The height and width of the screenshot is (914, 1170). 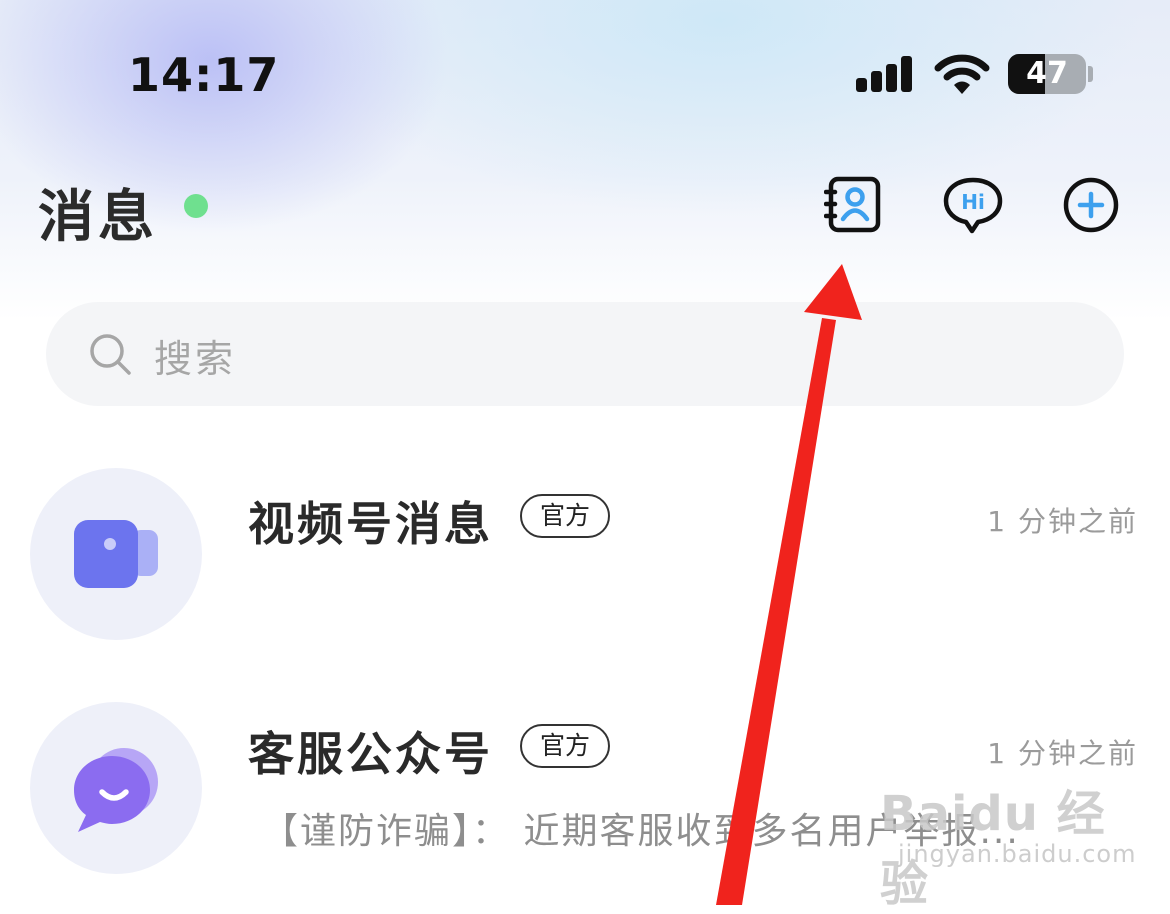 I want to click on plus-circle-icon, so click(x=1091, y=205).